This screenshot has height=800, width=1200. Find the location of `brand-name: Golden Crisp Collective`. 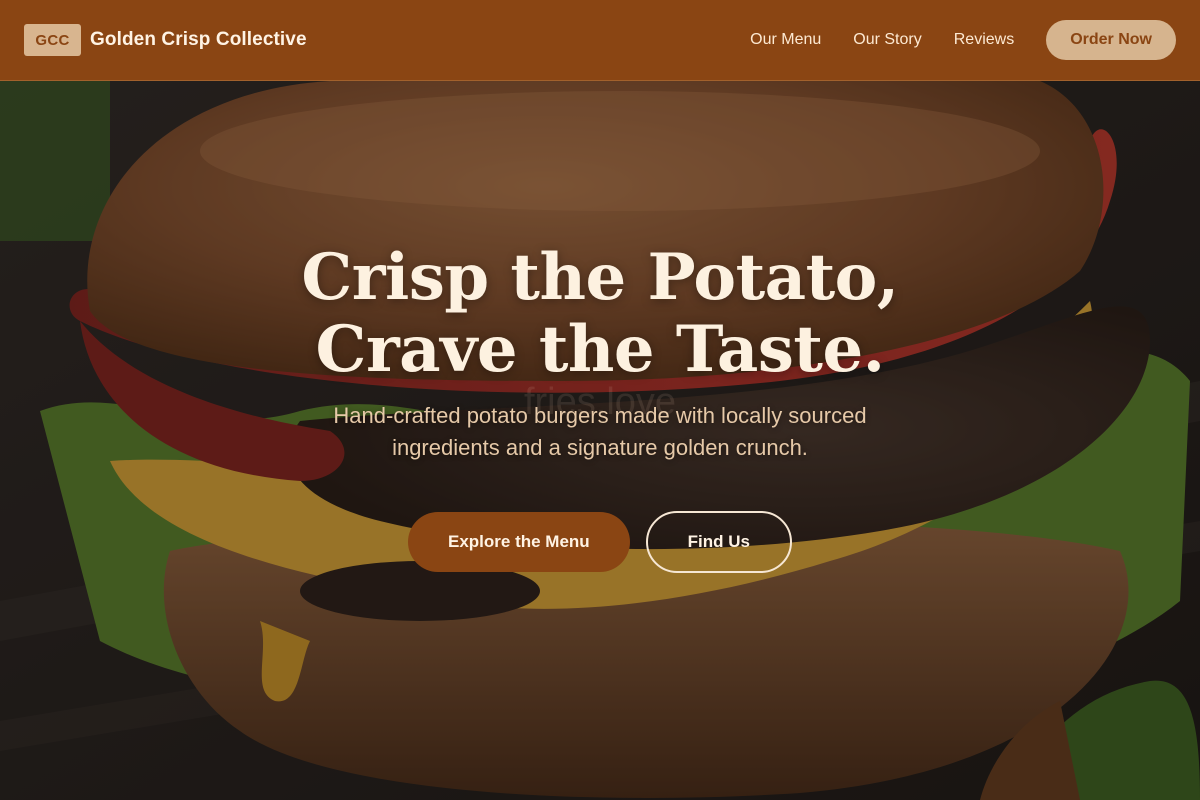

brand-name: Golden Crisp Collective is located at coordinates (198, 40).